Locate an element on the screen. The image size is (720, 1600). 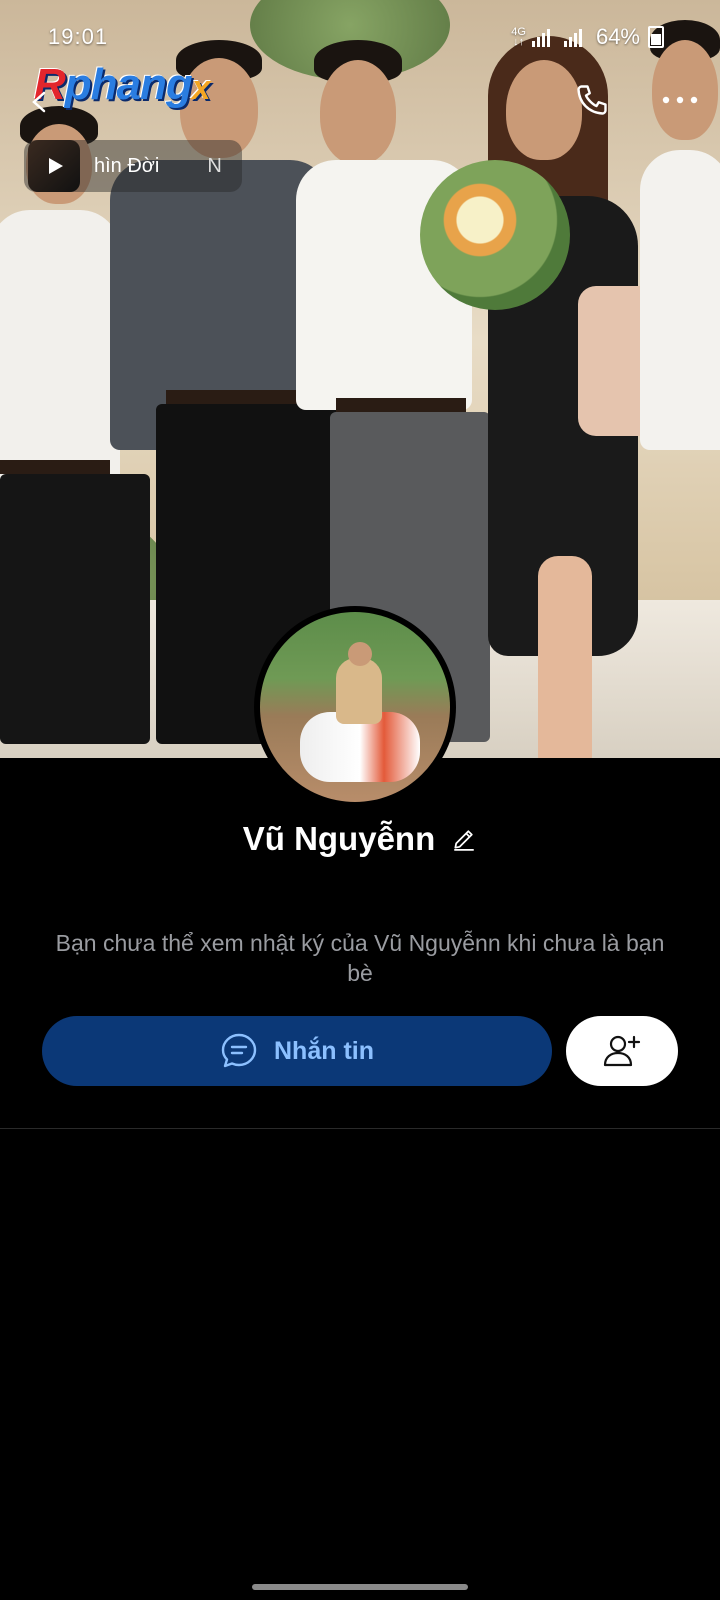
add-friend-button is located at coordinates (622, 1051).